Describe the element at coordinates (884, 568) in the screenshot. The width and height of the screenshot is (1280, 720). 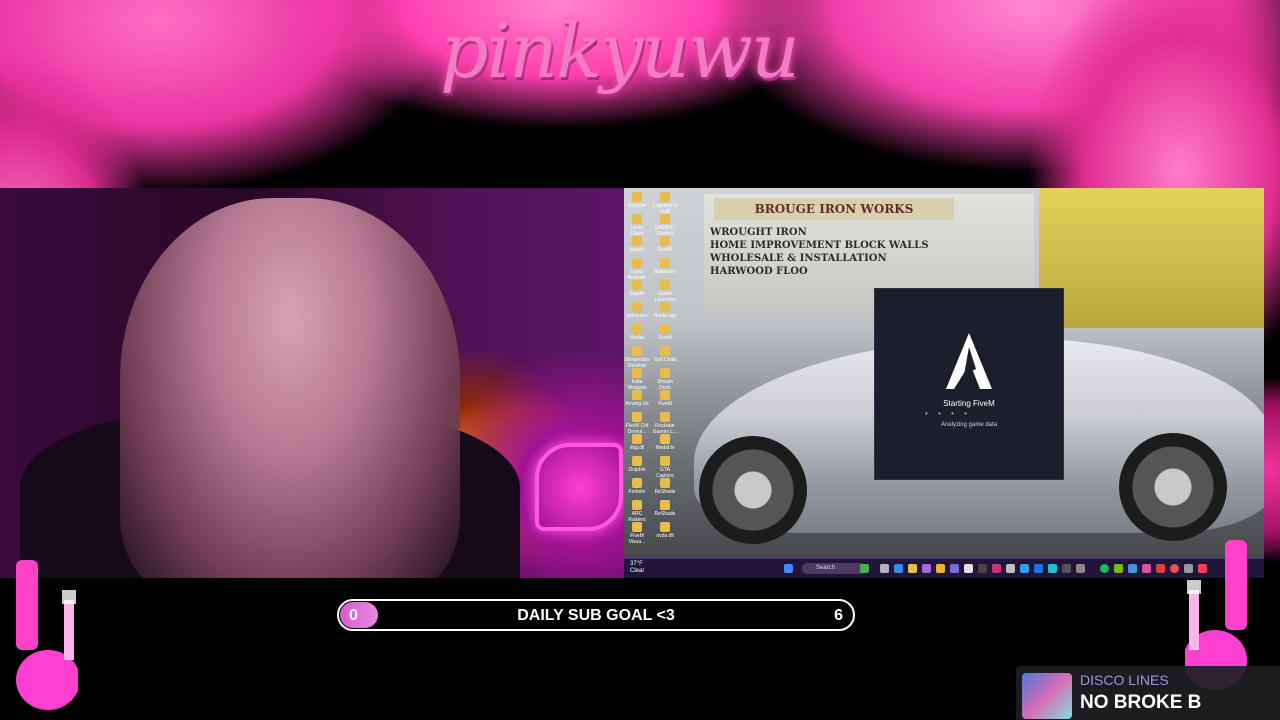
I see `task-view-icon` at that location.